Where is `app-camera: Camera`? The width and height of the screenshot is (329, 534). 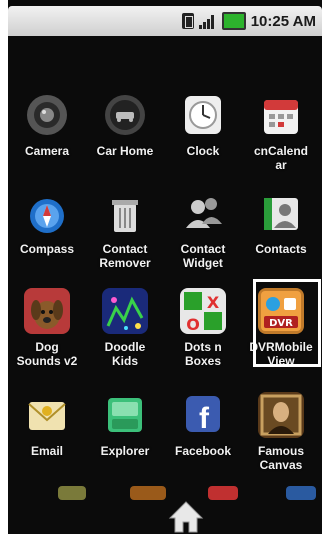
app-camera: Camera is located at coordinates (47, 125).